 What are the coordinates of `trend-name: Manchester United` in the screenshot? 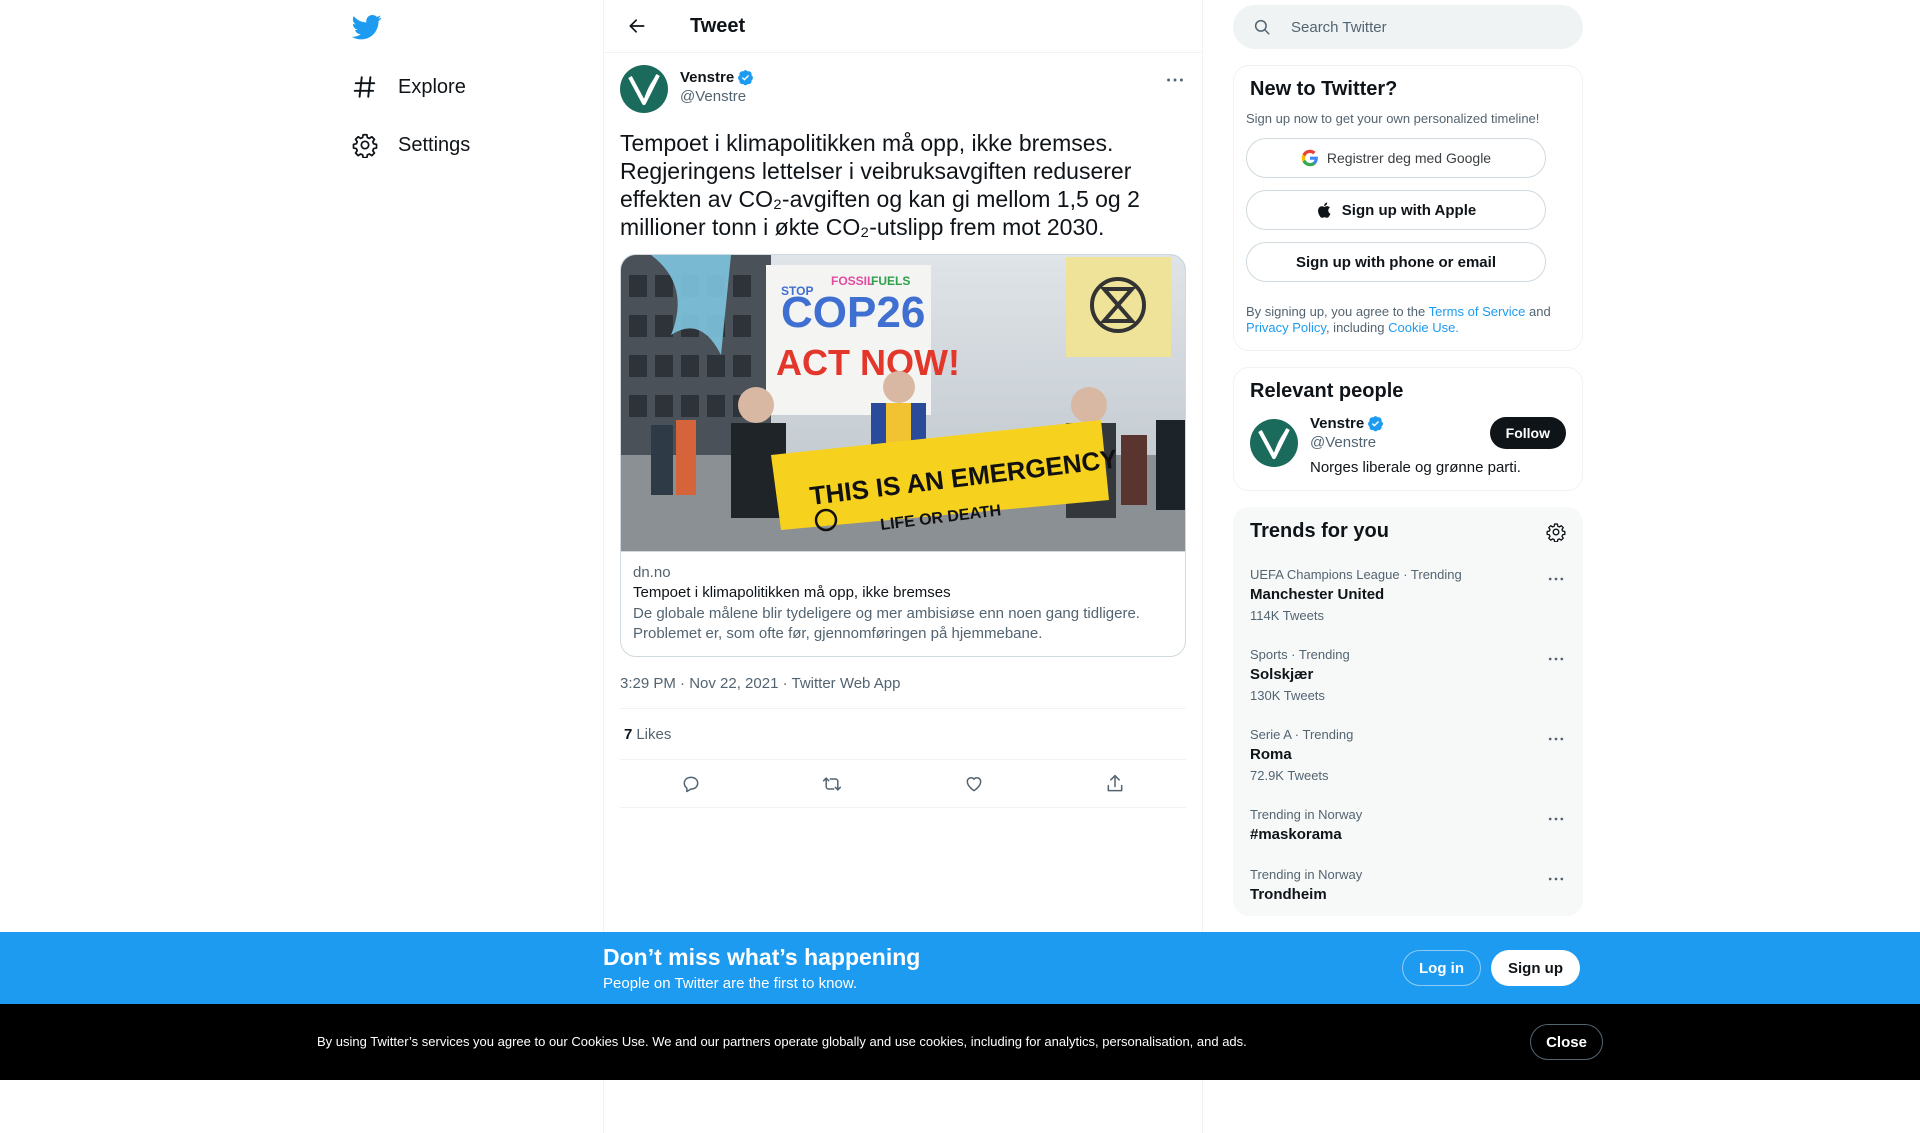 It's located at (1317, 594).